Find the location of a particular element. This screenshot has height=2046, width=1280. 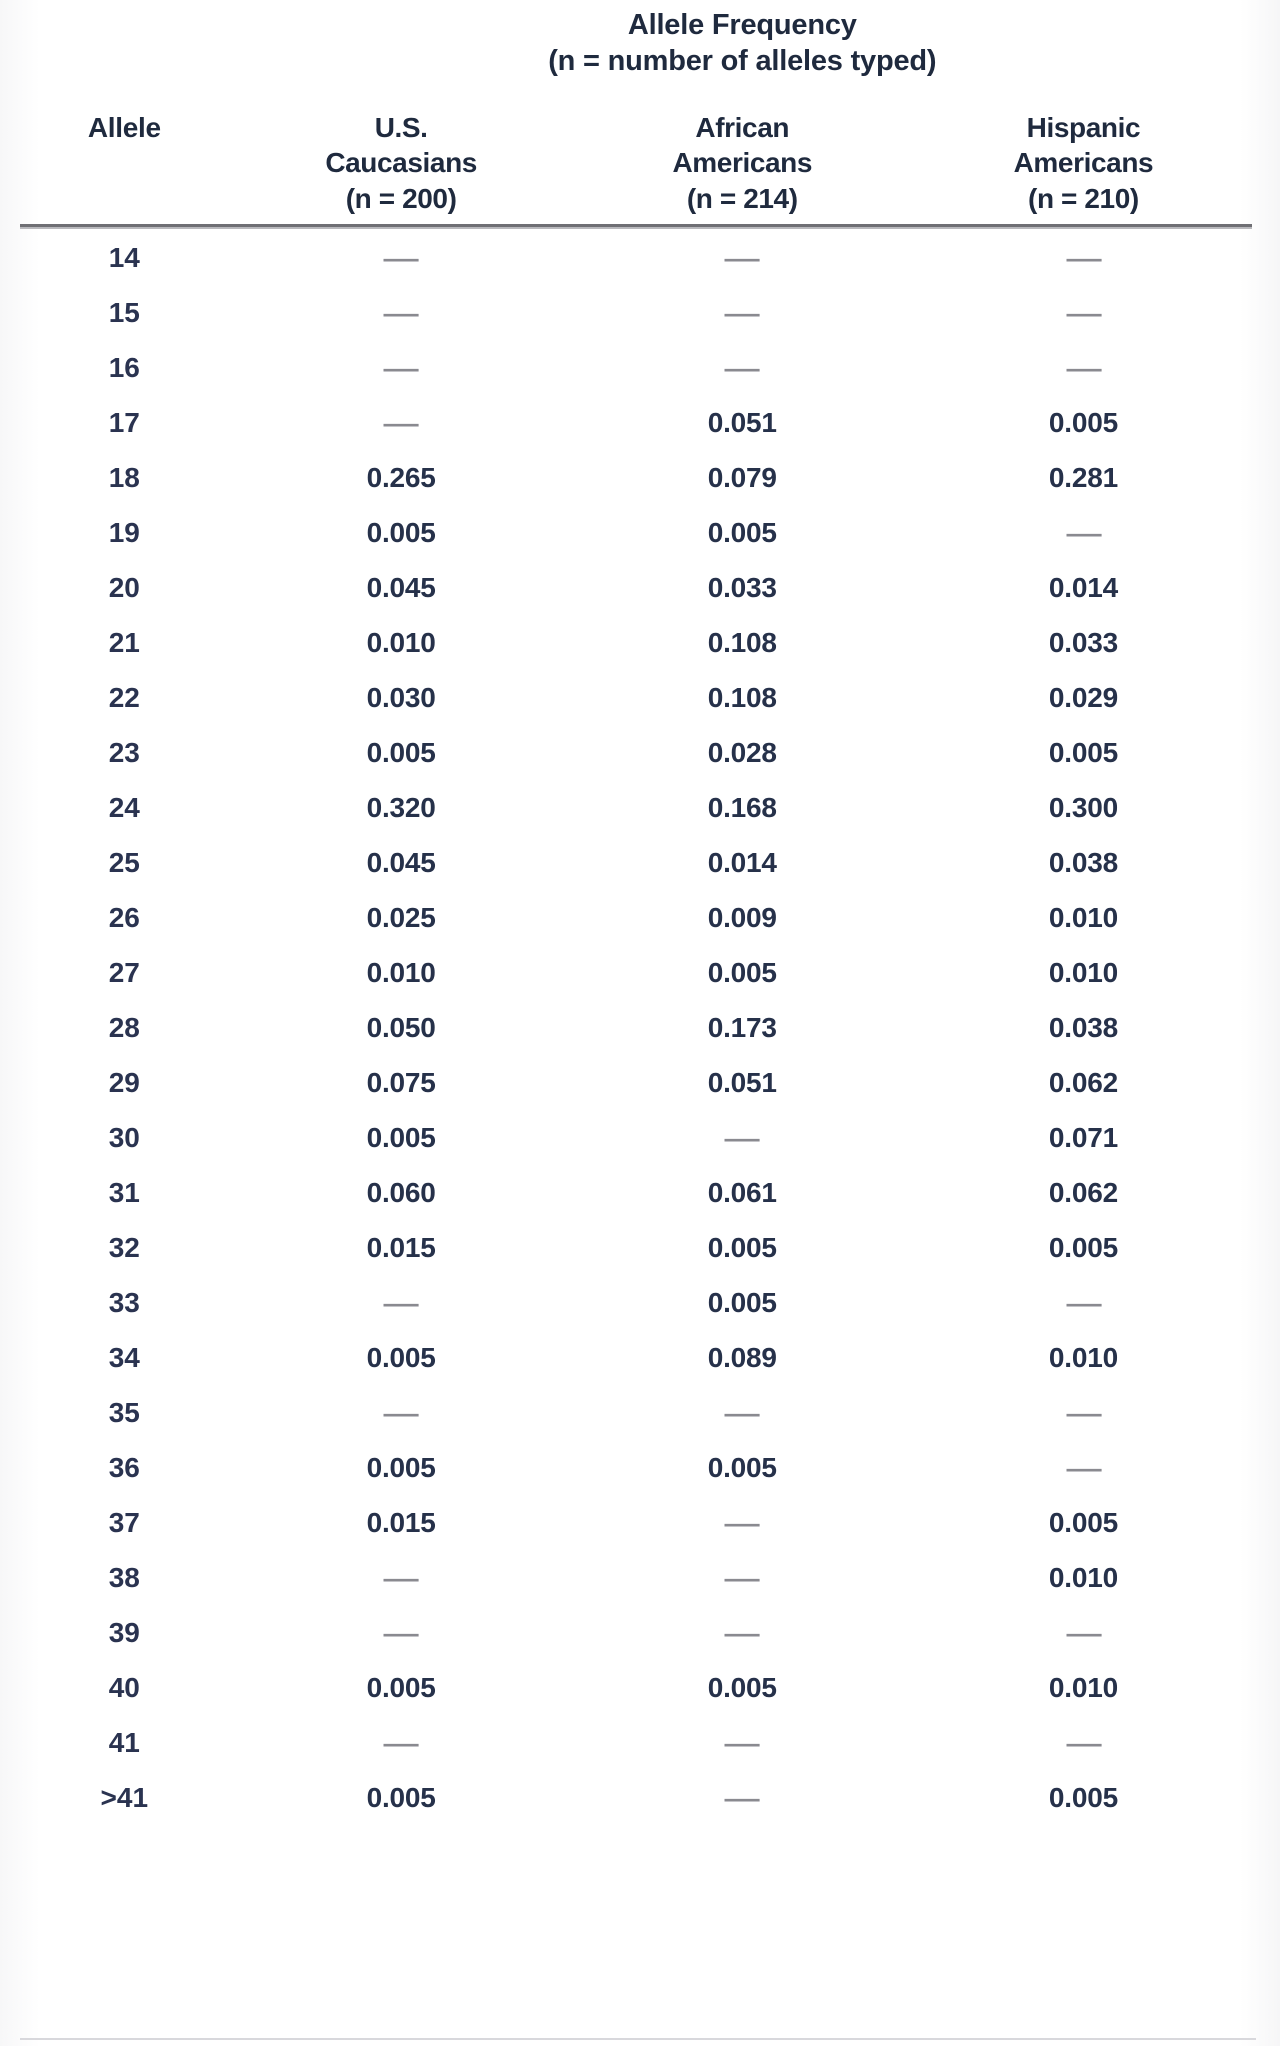

table-row: 41 — — — is located at coordinates (636, 1742).